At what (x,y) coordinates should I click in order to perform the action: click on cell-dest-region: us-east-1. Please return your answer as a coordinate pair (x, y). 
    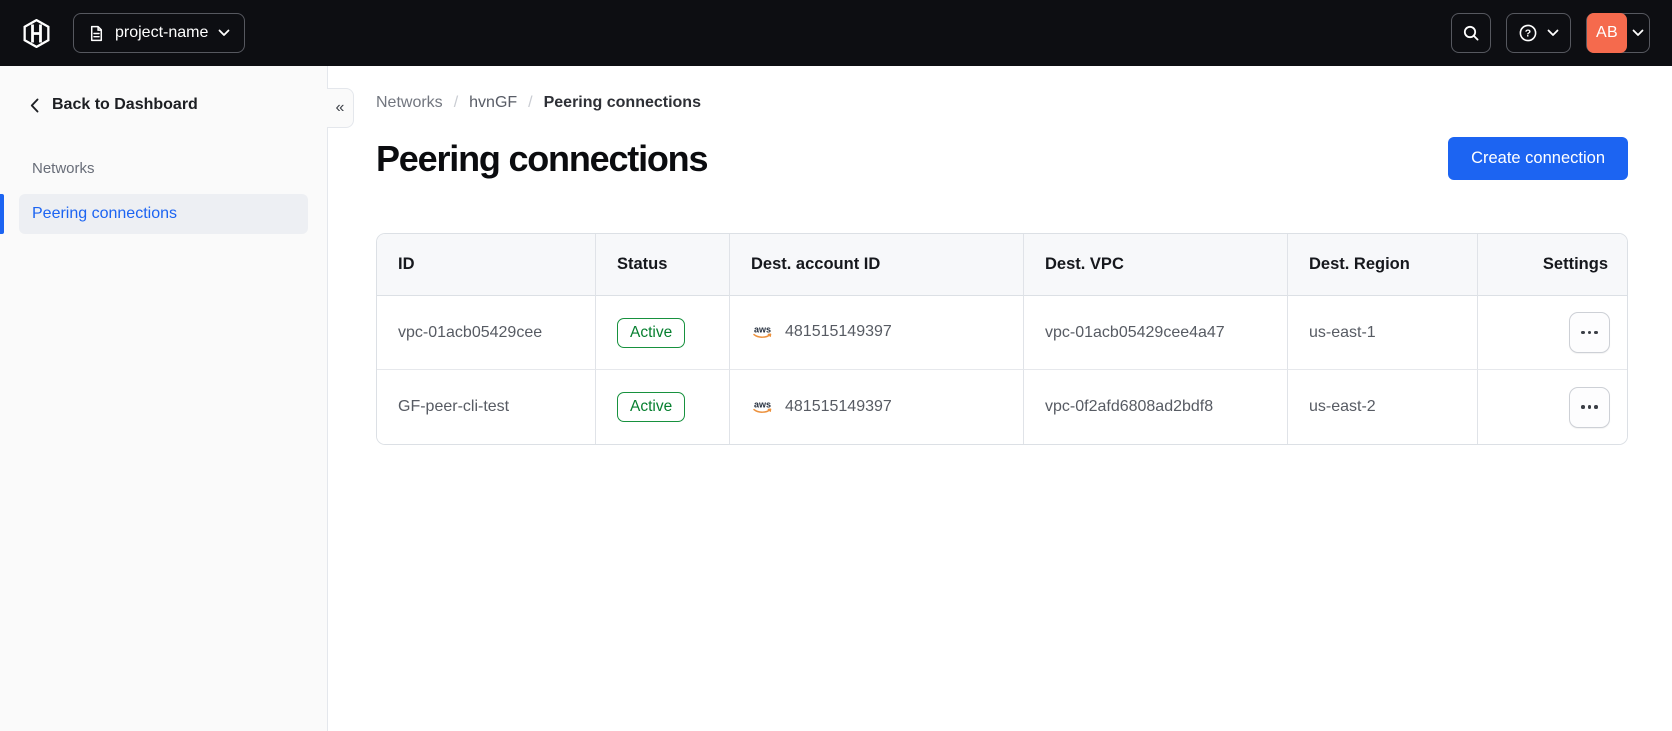
    Looking at the image, I should click on (1382, 333).